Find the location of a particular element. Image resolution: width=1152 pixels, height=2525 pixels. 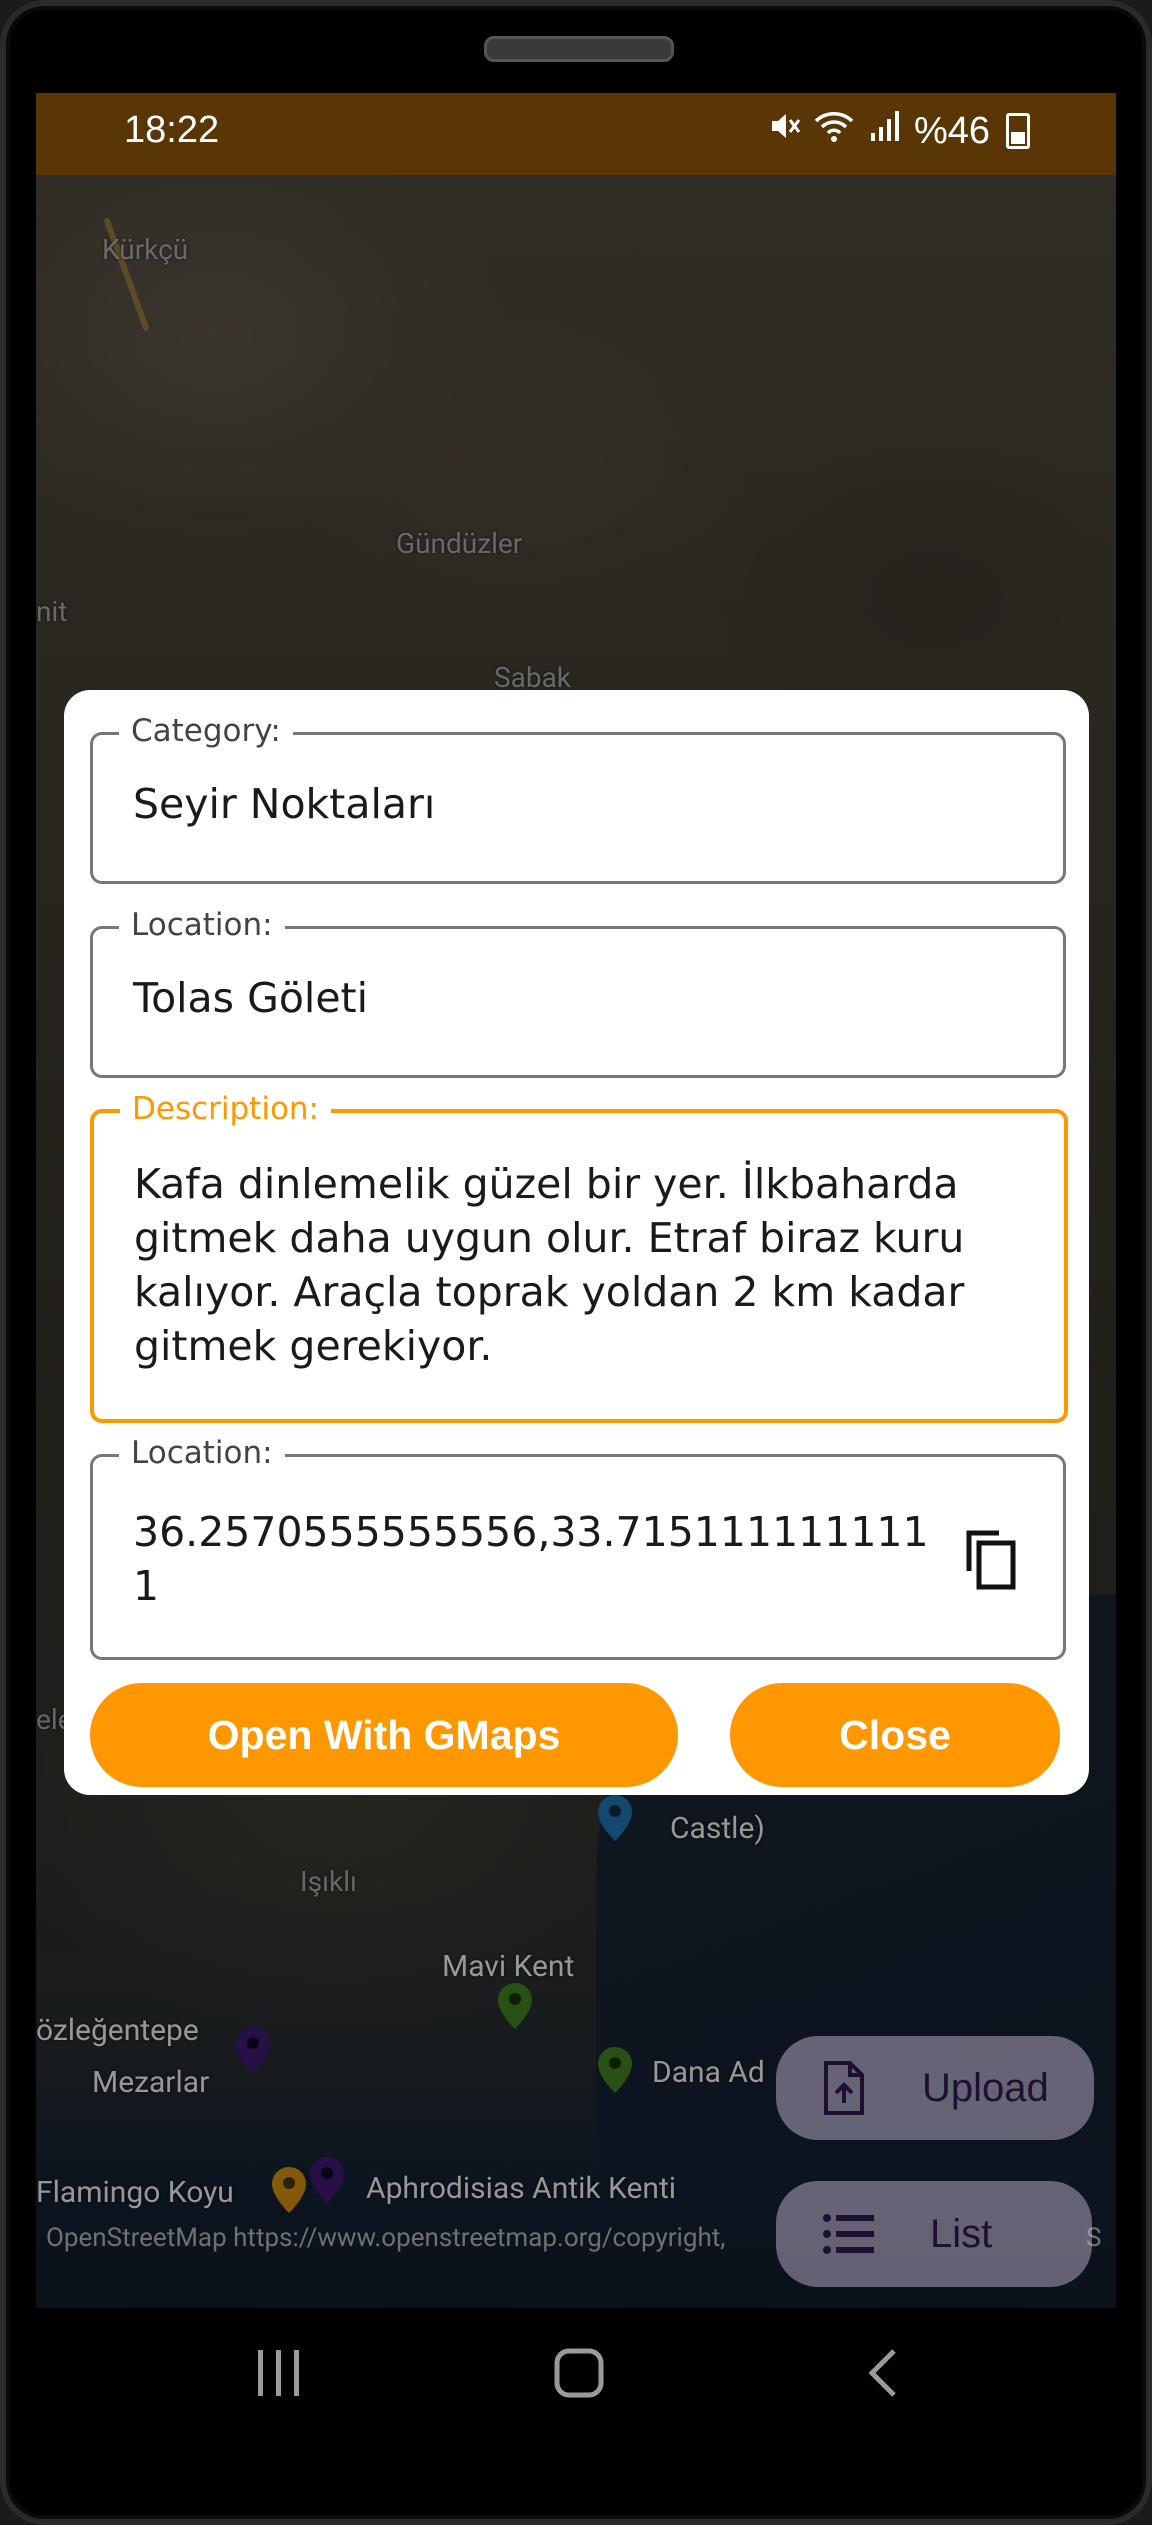

location-name-field: Location: Tolas Göleti is located at coordinates (578, 992).